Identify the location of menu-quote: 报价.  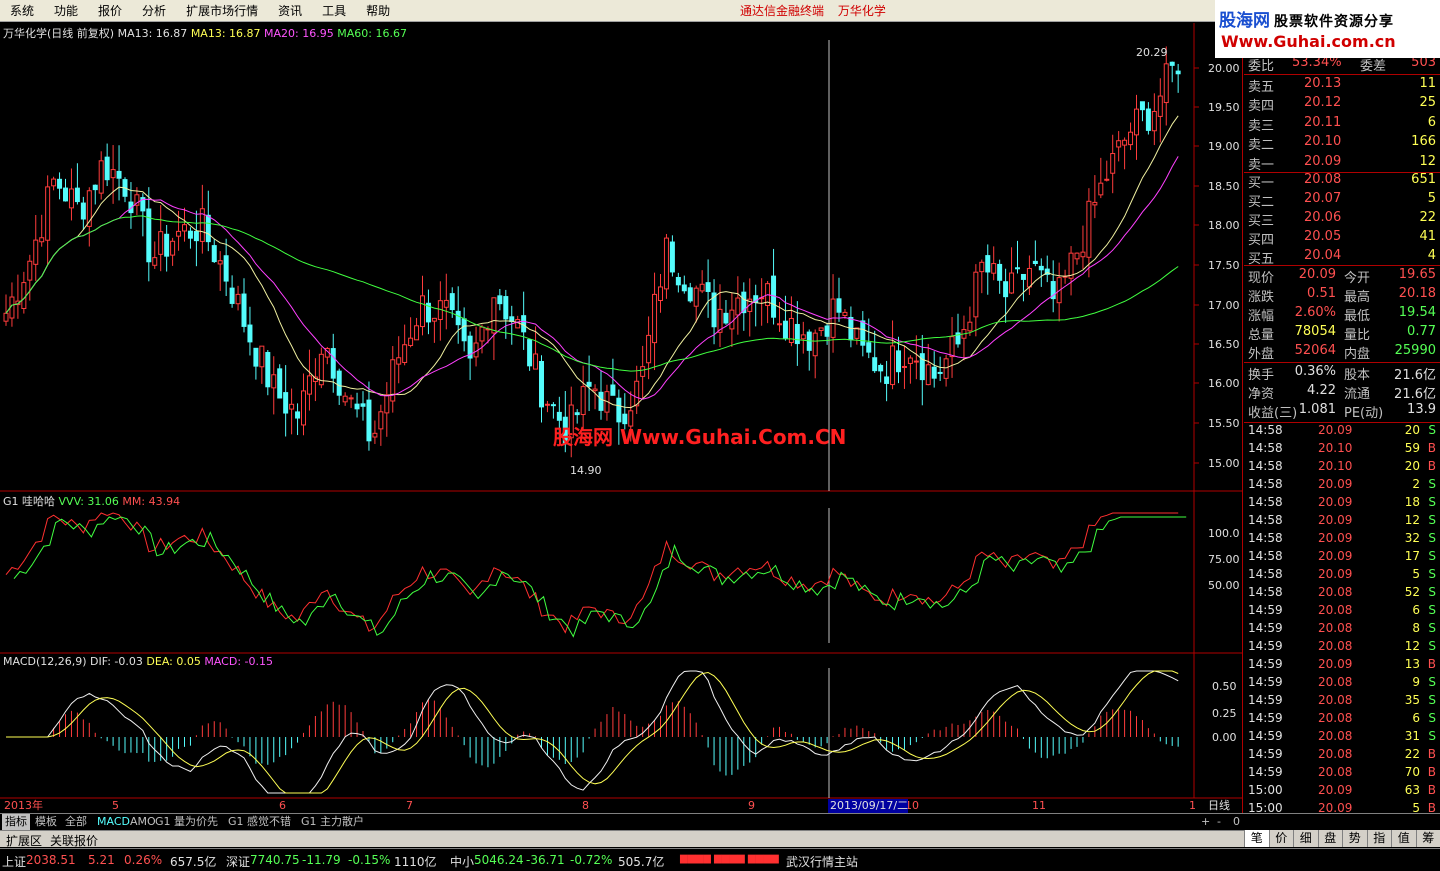
(110, 11).